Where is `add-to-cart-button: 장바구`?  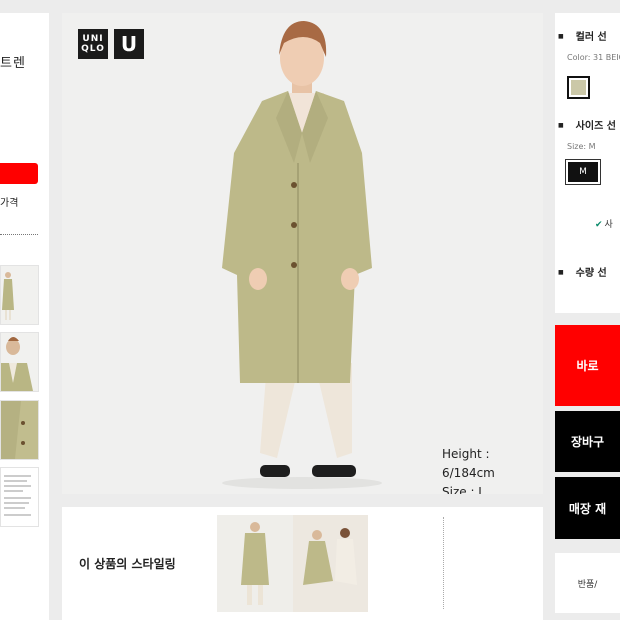 add-to-cart-button: 장바구 is located at coordinates (587, 441).